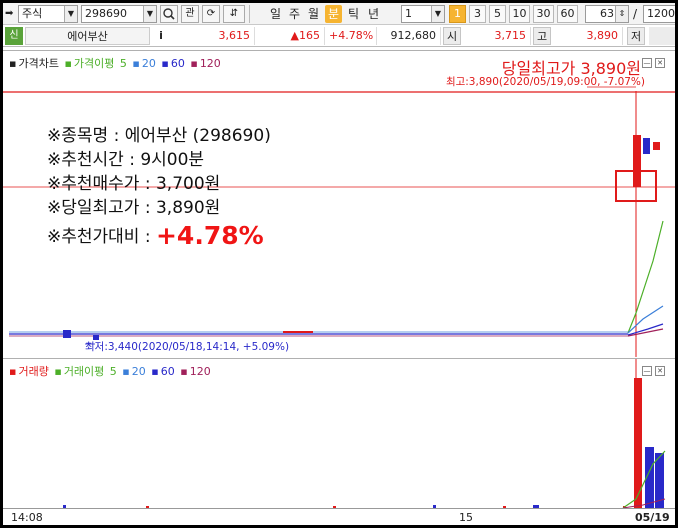 The width and height of the screenshot is (678, 528). What do you see at coordinates (621, 14) in the screenshot?
I see `stepper-arrows-icon: ⇕` at bounding box center [621, 14].